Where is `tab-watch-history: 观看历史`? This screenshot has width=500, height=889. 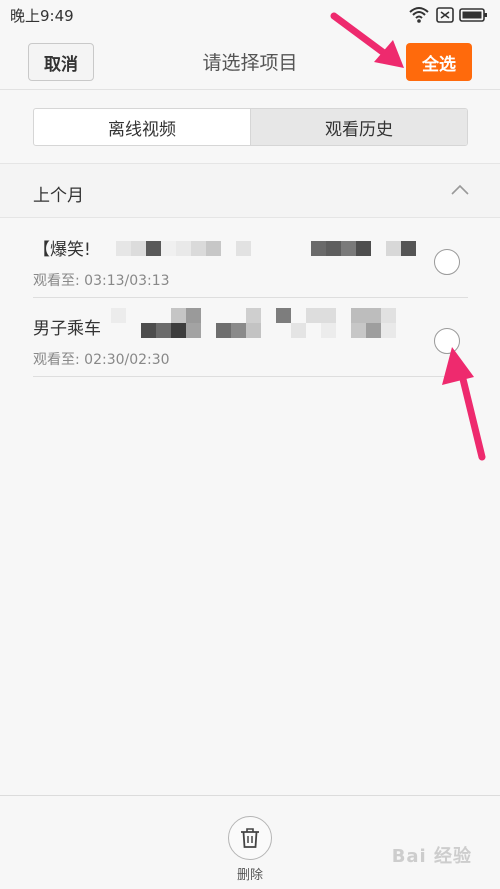
tab-watch-history: 观看历史 is located at coordinates (358, 127).